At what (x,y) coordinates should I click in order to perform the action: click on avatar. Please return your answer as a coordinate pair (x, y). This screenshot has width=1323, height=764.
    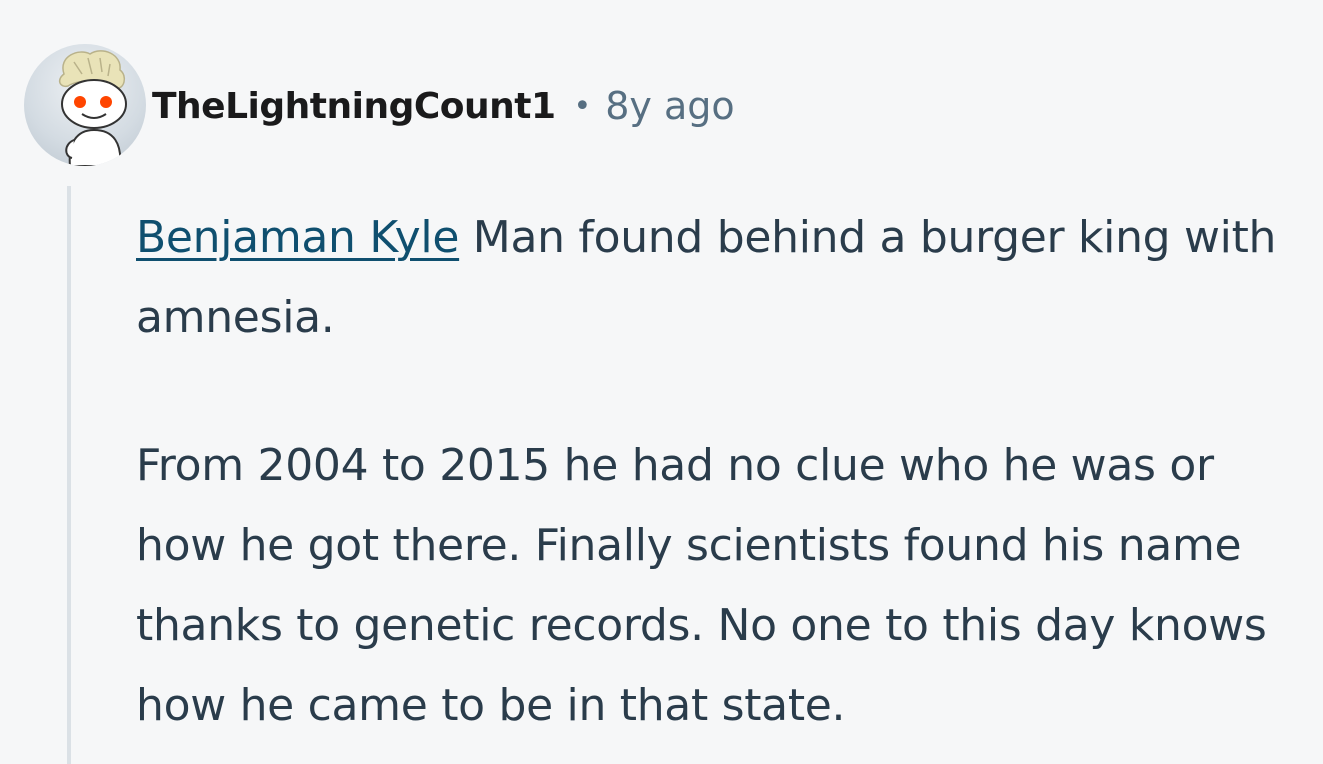
    Looking at the image, I should click on (85, 105).